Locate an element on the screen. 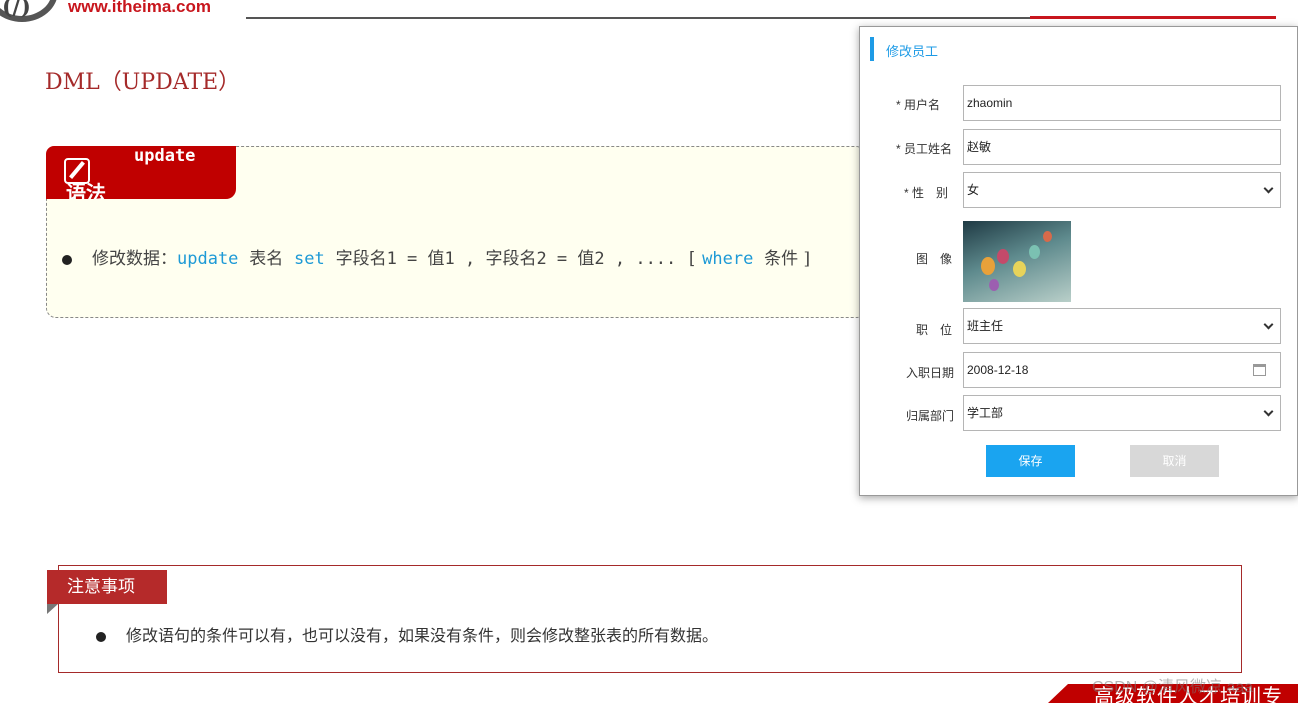 This screenshot has width=1298, height=703. department-select: 学工部 is located at coordinates (1122, 413).